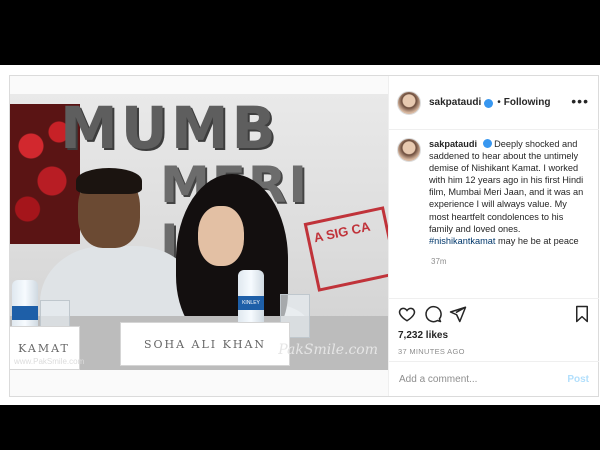 The image size is (600, 450). What do you see at coordinates (578, 379) in the screenshot?
I see `post-comment-button: Post` at bounding box center [578, 379].